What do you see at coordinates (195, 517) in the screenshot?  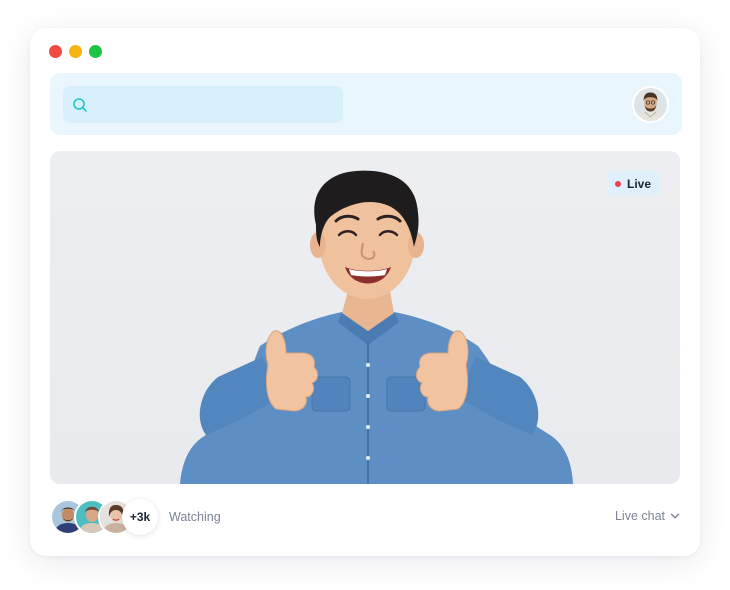 I see `watching-label: Watching` at bounding box center [195, 517].